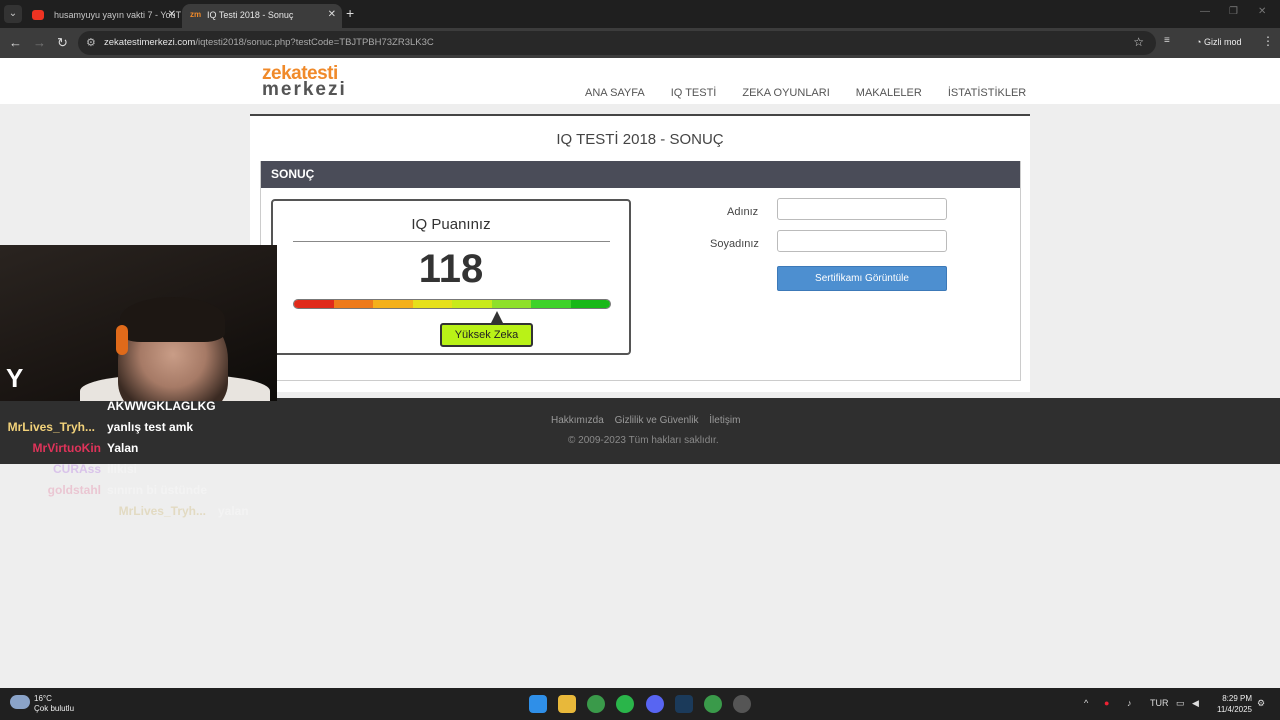 This screenshot has width=1280, height=720. Describe the element at coordinates (13, 14) in the screenshot. I see `tab-search-dropdown: ⌄` at that location.